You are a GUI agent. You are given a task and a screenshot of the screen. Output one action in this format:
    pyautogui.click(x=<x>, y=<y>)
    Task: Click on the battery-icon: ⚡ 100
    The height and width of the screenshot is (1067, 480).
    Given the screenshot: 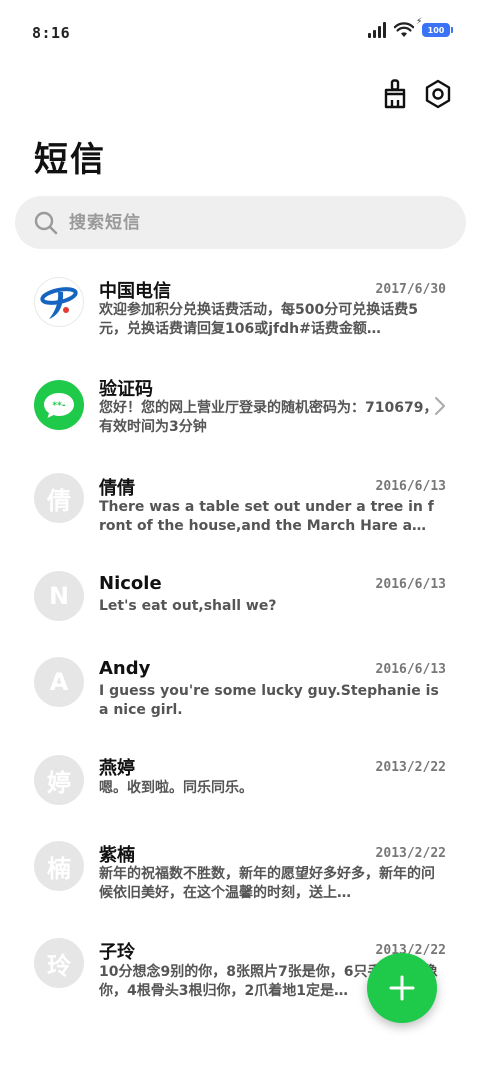 What is the action you would take?
    pyautogui.click(x=434, y=27)
    